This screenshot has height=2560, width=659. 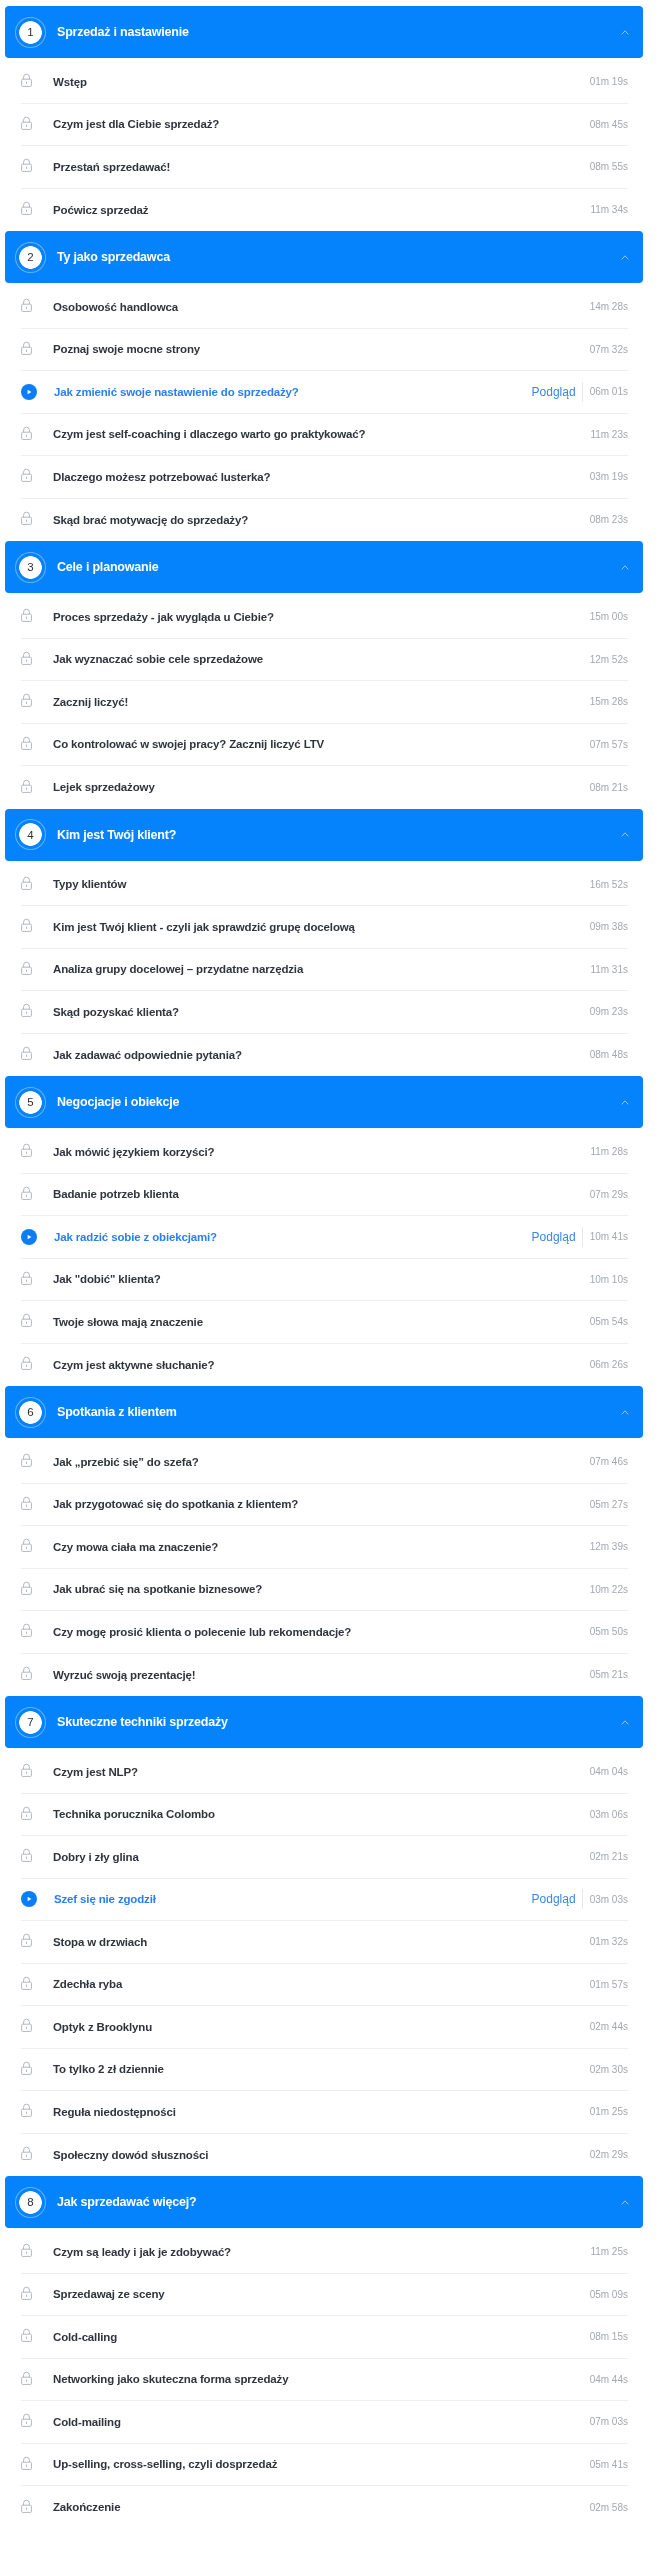 I want to click on lesson-duration: 07m 32s, so click(x=608, y=349).